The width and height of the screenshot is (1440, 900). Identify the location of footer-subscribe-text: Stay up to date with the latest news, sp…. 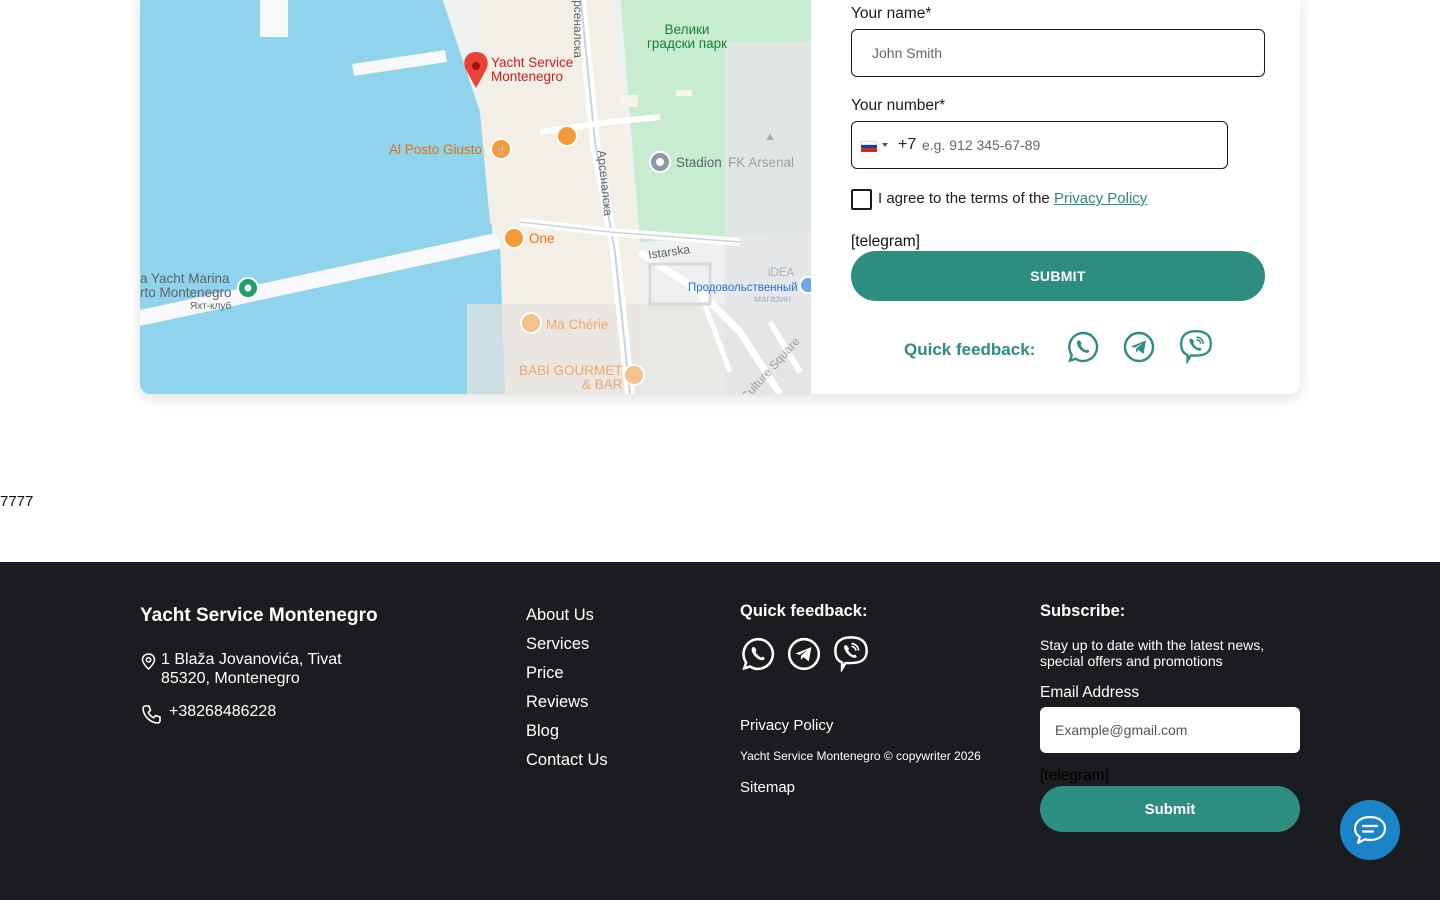
(1152, 653).